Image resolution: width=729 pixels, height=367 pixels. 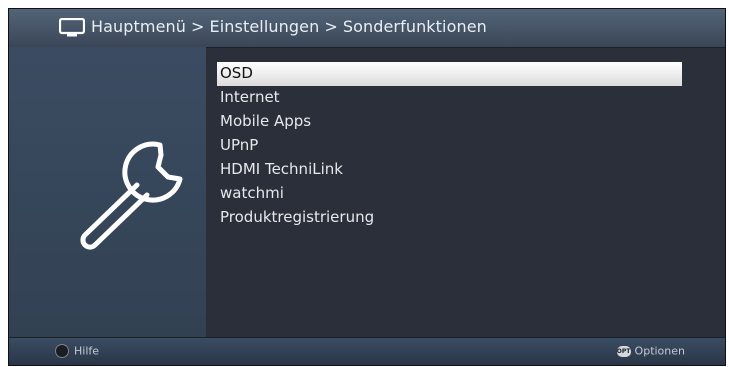 What do you see at coordinates (265, 26) in the screenshot?
I see `breadcrumb-item-settings: Einstellungen` at bounding box center [265, 26].